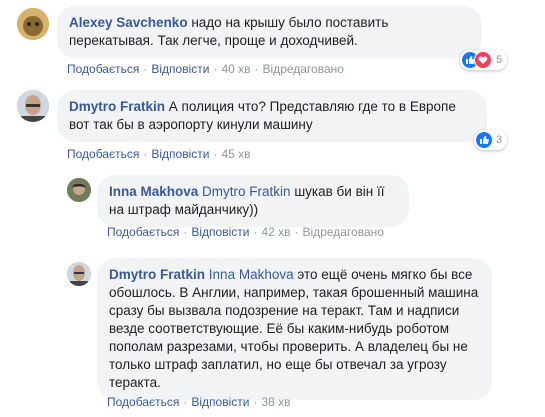 This screenshot has height=417, width=545. I want to click on reaction-count: 5, so click(499, 60).